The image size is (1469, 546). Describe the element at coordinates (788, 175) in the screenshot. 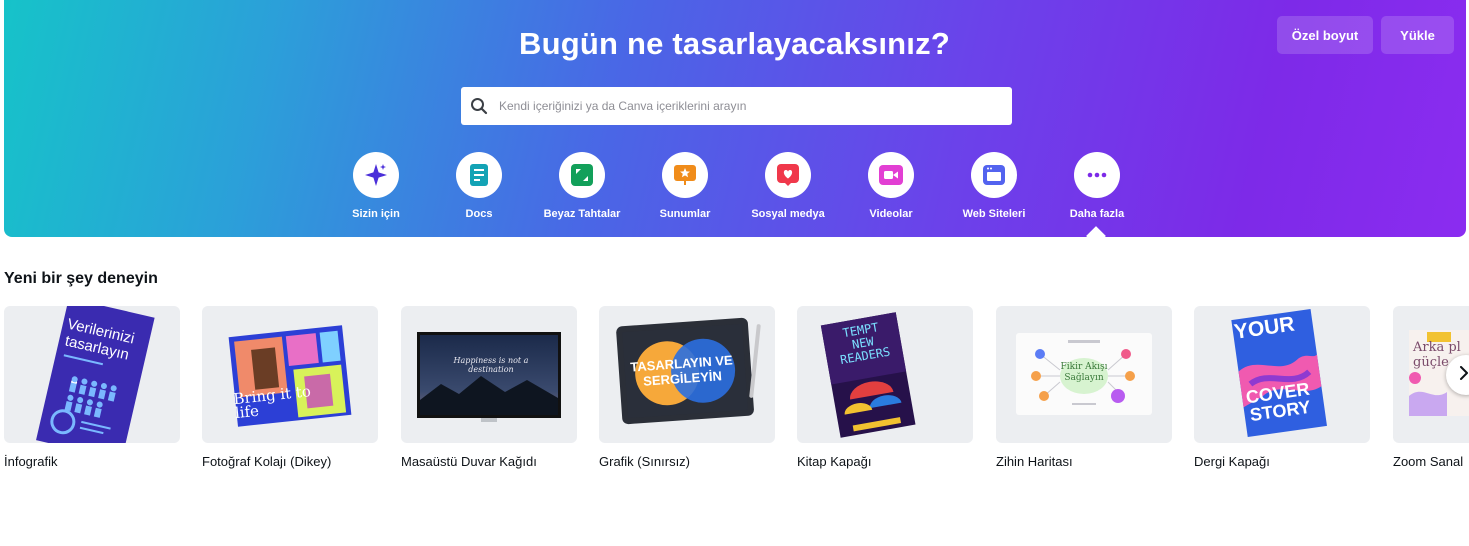

I see `heart-icon` at that location.